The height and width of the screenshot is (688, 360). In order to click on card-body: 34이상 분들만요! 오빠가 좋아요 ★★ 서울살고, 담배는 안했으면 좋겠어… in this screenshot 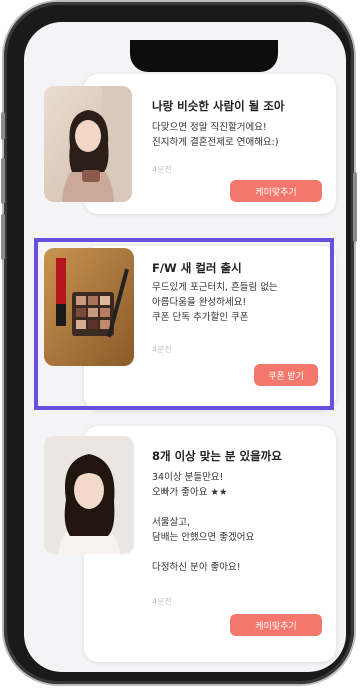, I will do `click(203, 522)`.